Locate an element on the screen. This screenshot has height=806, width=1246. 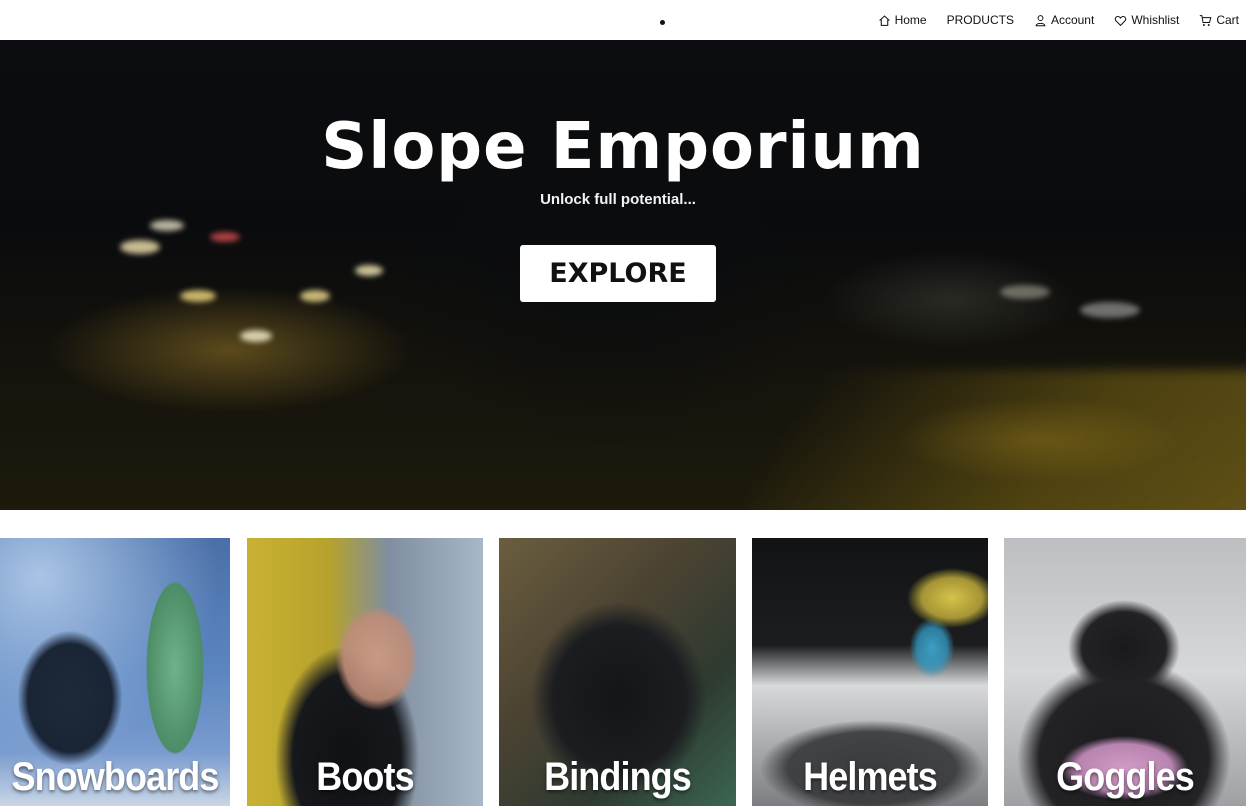
cart-icon is located at coordinates (1206, 20).